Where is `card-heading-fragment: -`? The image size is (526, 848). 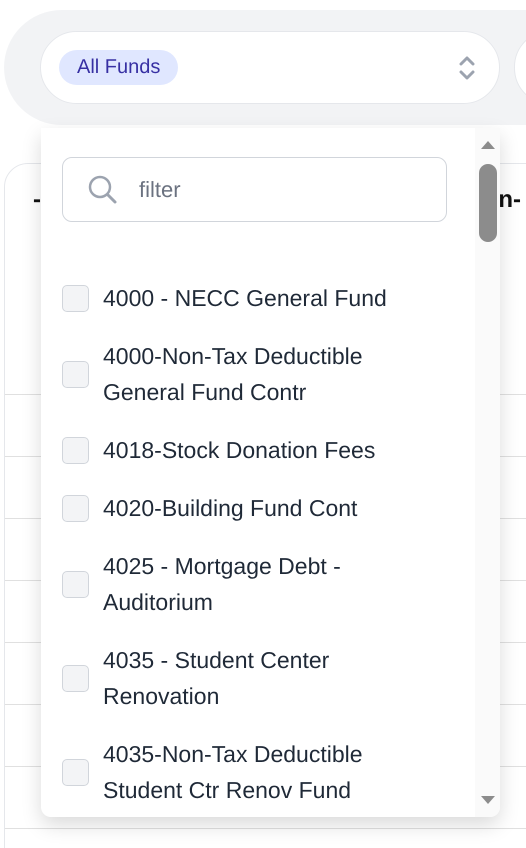
card-heading-fragment: - is located at coordinates (37, 200).